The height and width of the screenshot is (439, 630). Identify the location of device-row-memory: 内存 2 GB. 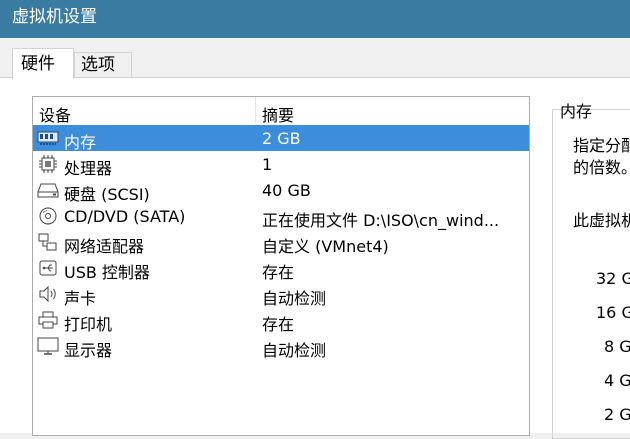
(281, 138).